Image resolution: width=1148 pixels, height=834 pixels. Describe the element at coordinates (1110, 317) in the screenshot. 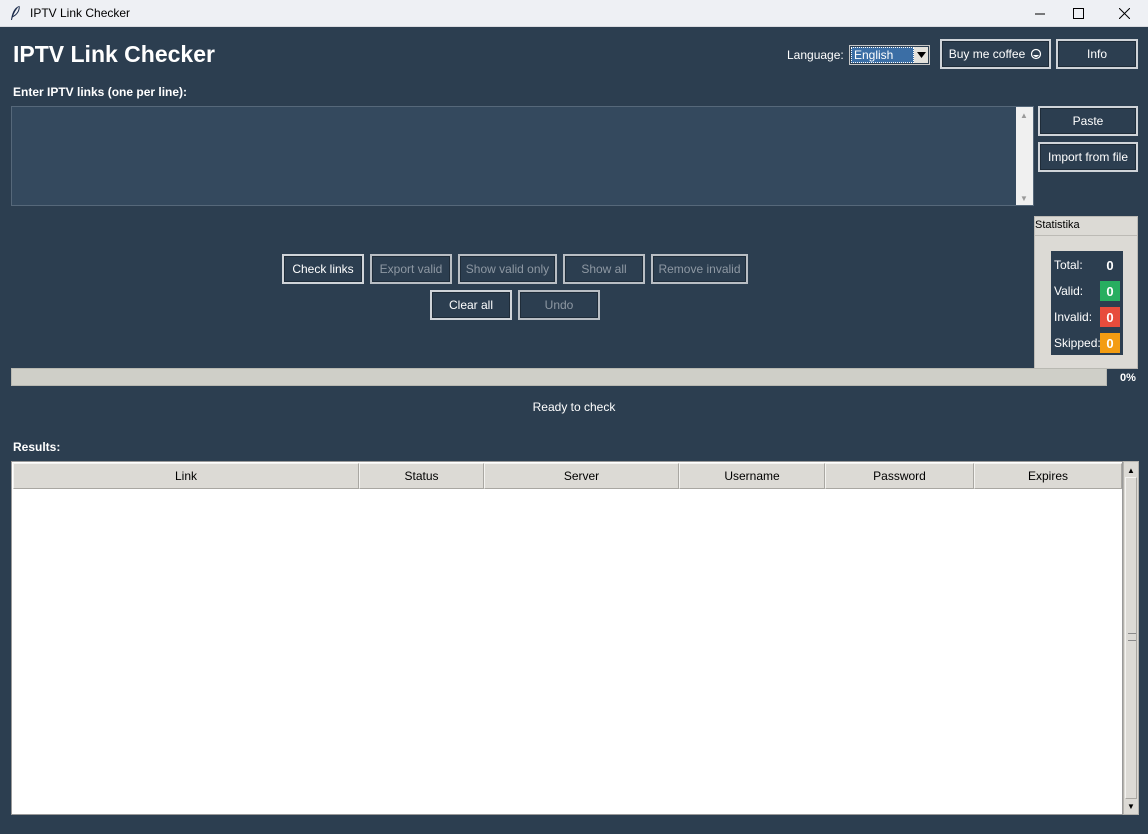

I see `stat-invalid-badge: 0` at that location.